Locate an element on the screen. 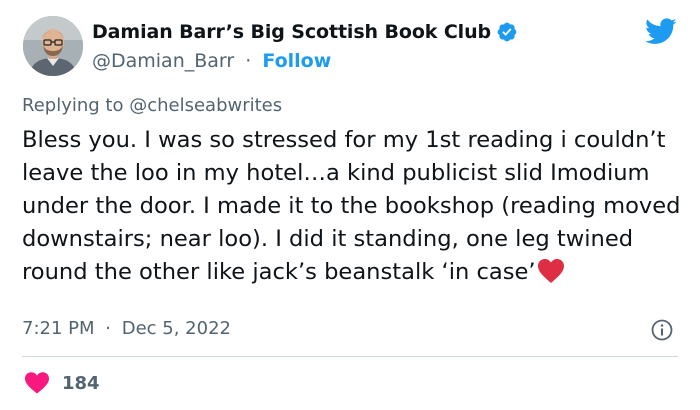  avatar is located at coordinates (53, 46).